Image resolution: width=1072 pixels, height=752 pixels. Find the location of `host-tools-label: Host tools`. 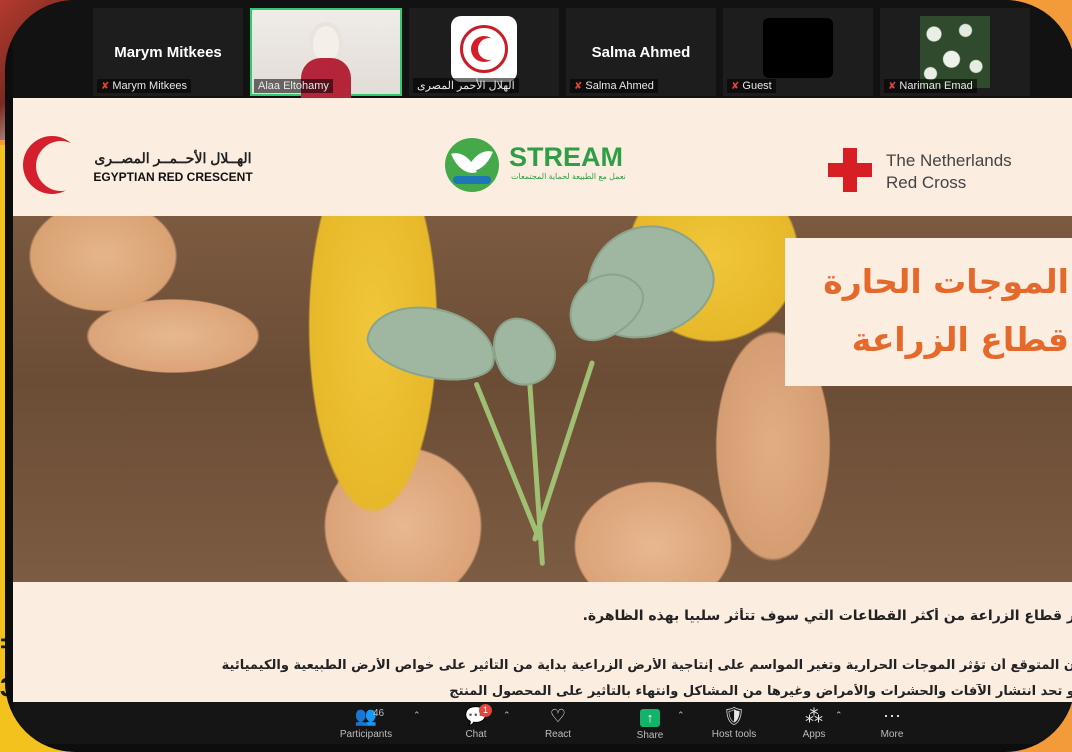

host-tools-label: Host tools is located at coordinates (734, 734).